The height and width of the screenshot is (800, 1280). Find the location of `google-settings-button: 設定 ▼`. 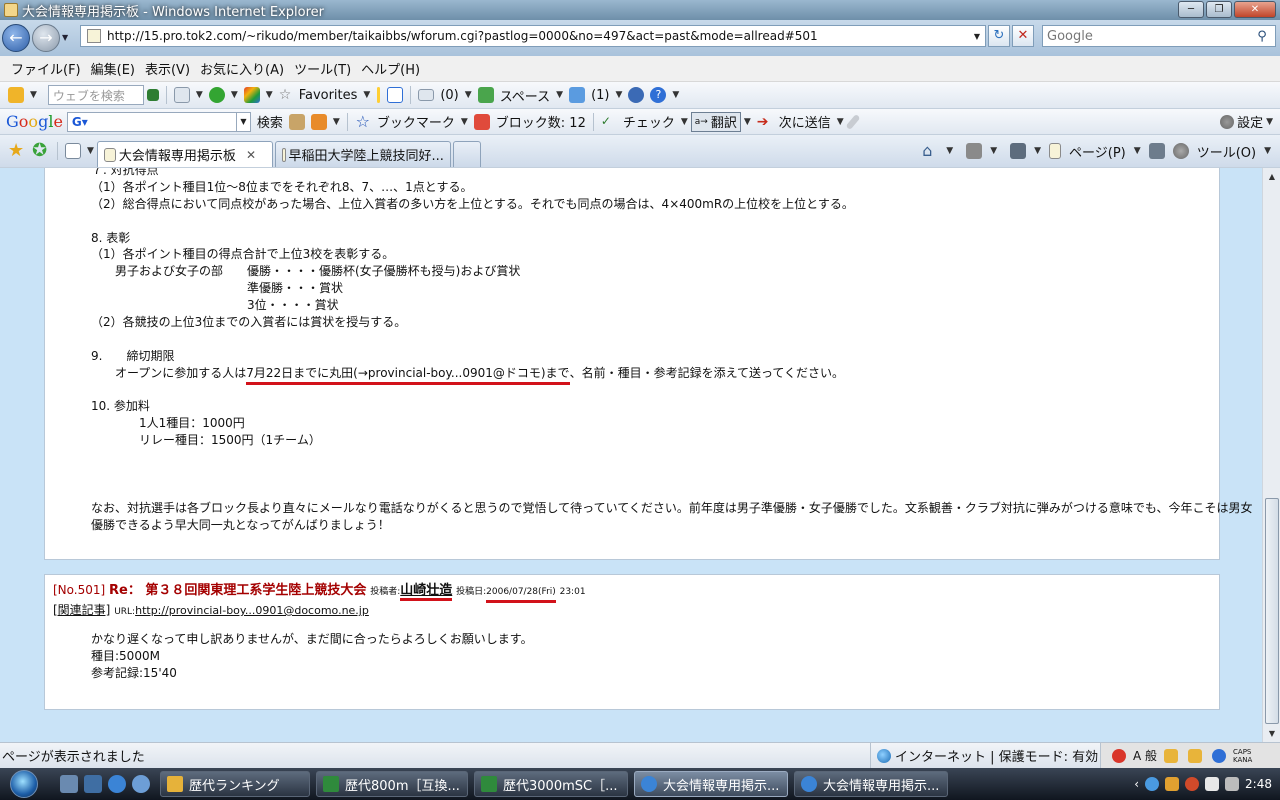

google-settings-button: 設定 ▼ is located at coordinates (1246, 121).